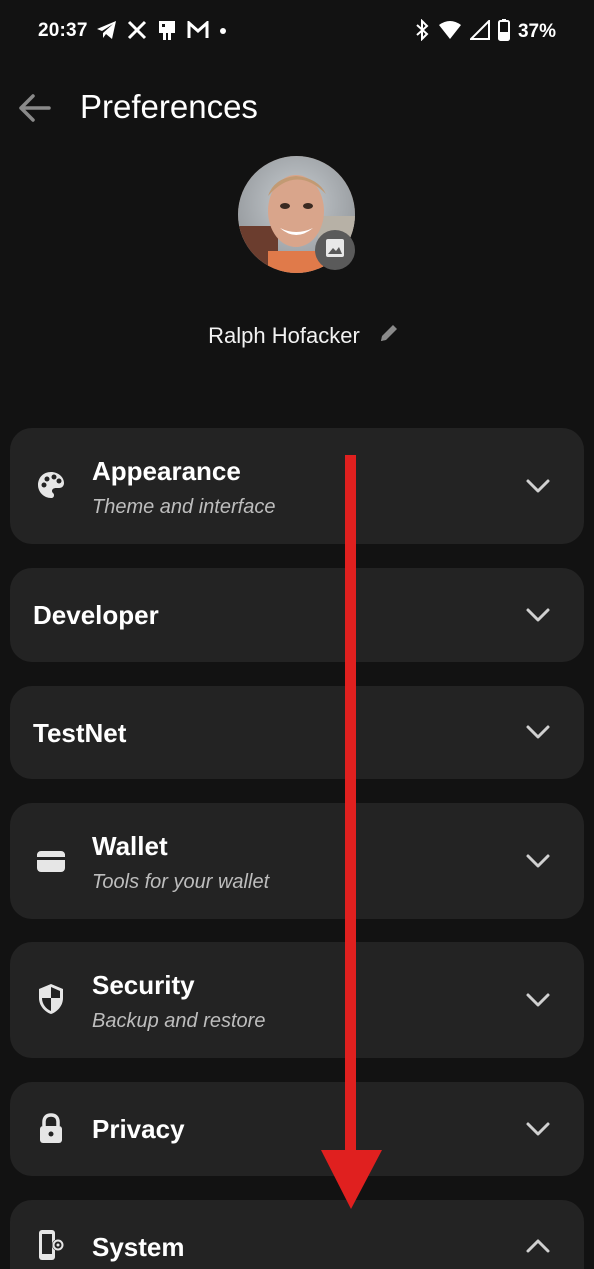 This screenshot has width=594, height=1269. What do you see at coordinates (107, 32) in the screenshot?
I see `telegram-icon` at bounding box center [107, 32].